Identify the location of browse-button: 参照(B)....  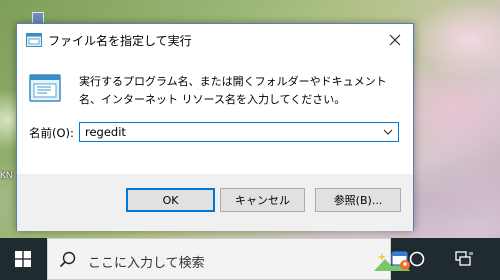
(358, 200).